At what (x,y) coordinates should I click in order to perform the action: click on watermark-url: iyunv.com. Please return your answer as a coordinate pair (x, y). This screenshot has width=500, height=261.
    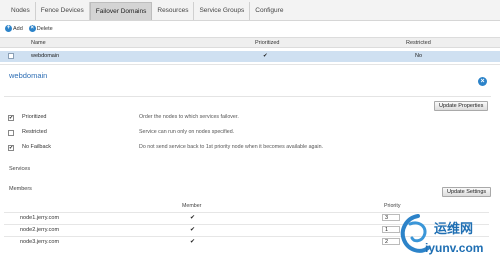
    Looking at the image, I should click on (454, 248).